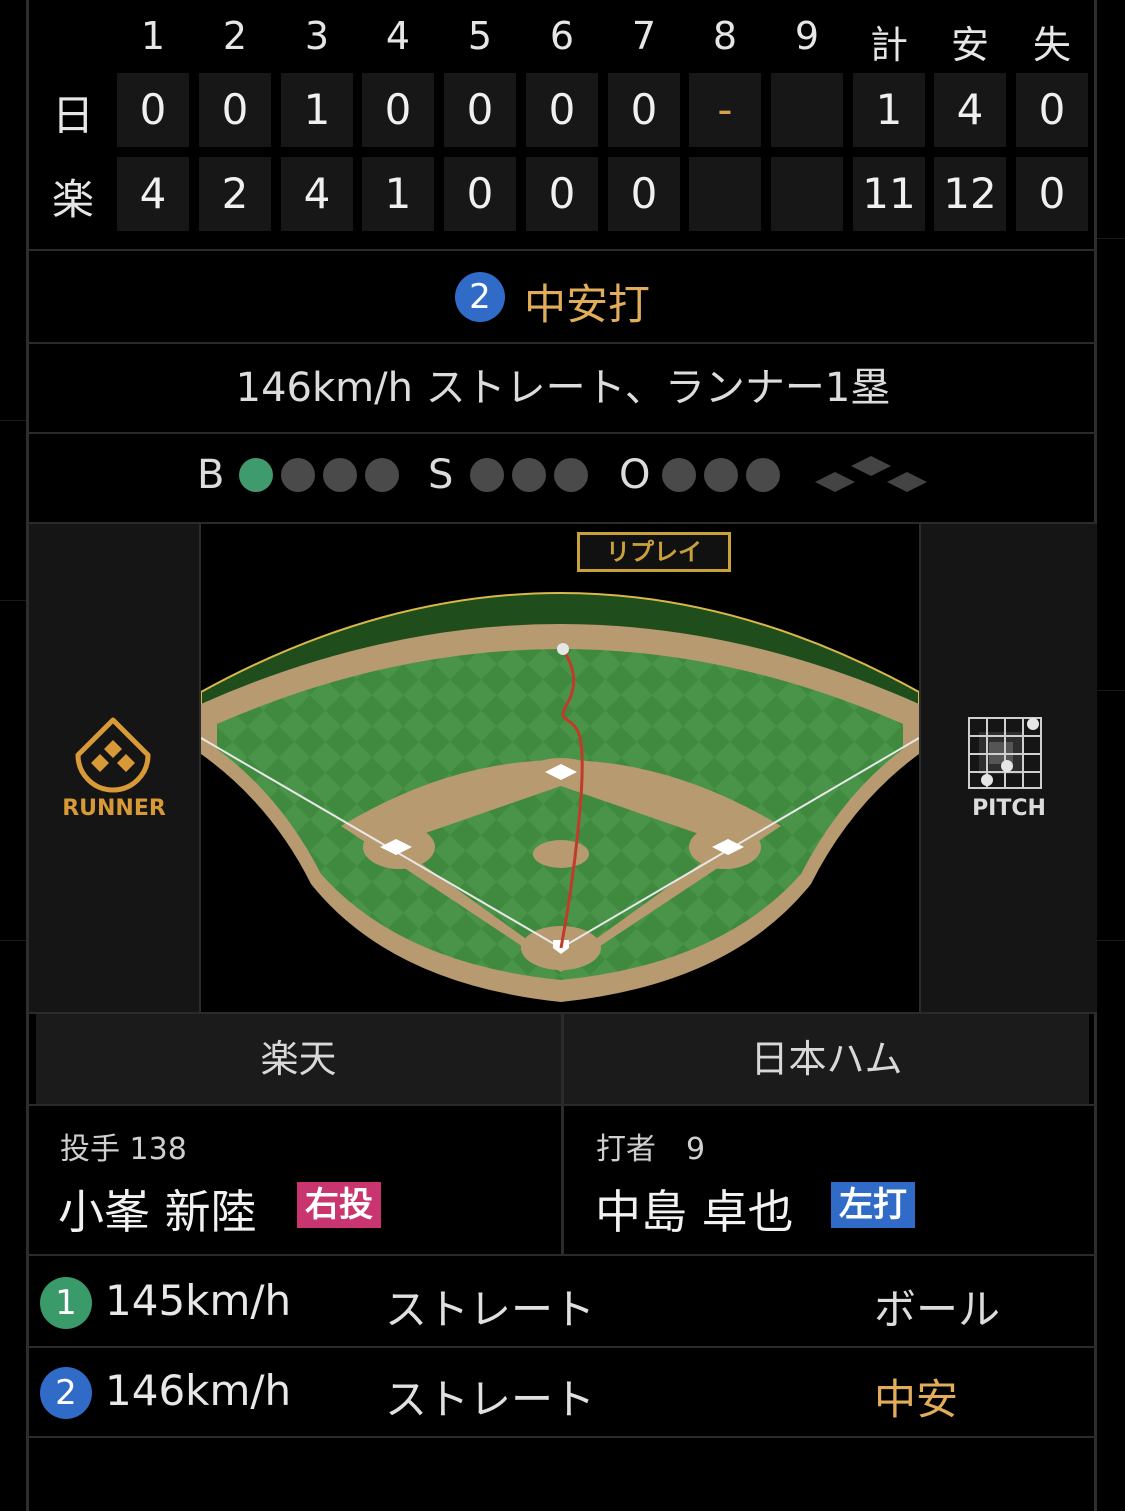 The height and width of the screenshot is (1511, 1125). What do you see at coordinates (198, 1300) in the screenshot?
I see `pitch-speed: 145km/h` at bounding box center [198, 1300].